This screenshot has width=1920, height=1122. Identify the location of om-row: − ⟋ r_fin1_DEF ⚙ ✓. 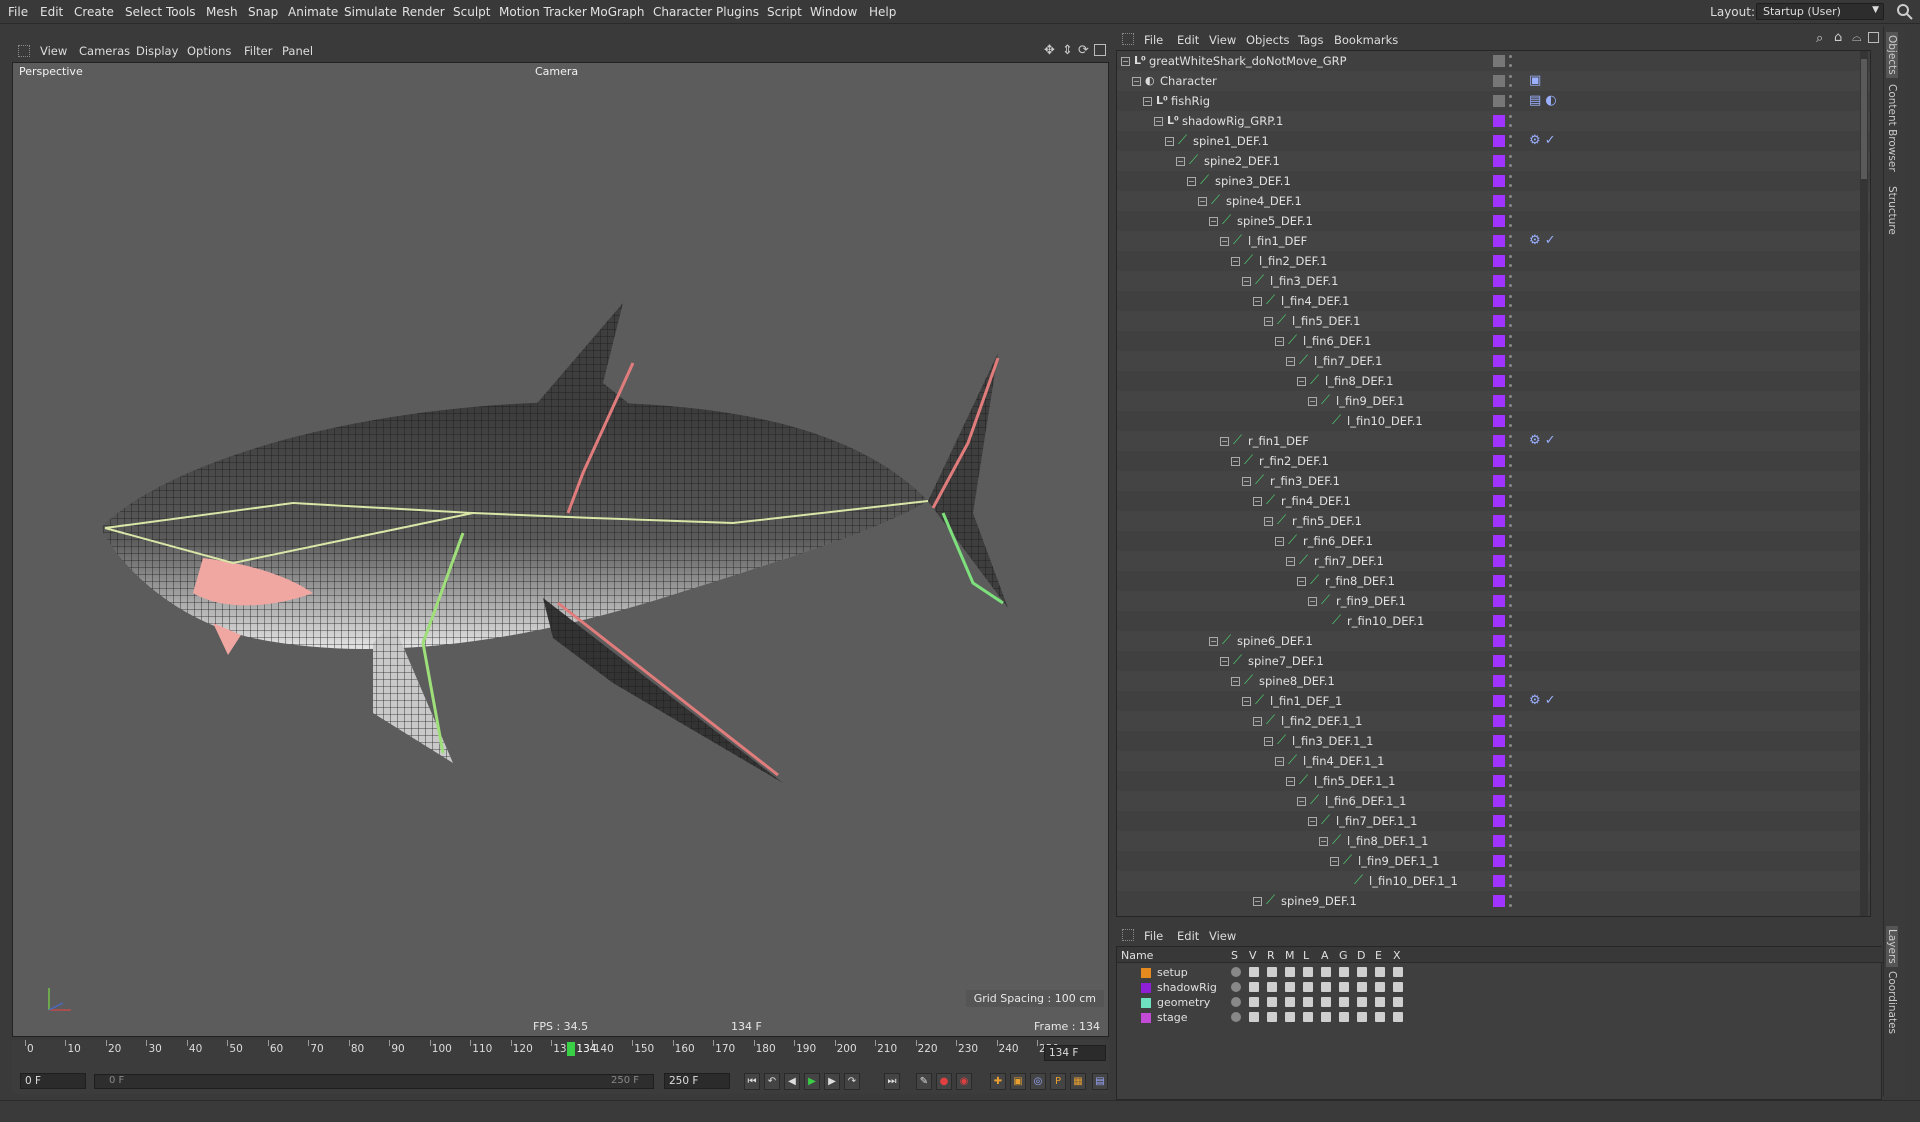
(1493, 441).